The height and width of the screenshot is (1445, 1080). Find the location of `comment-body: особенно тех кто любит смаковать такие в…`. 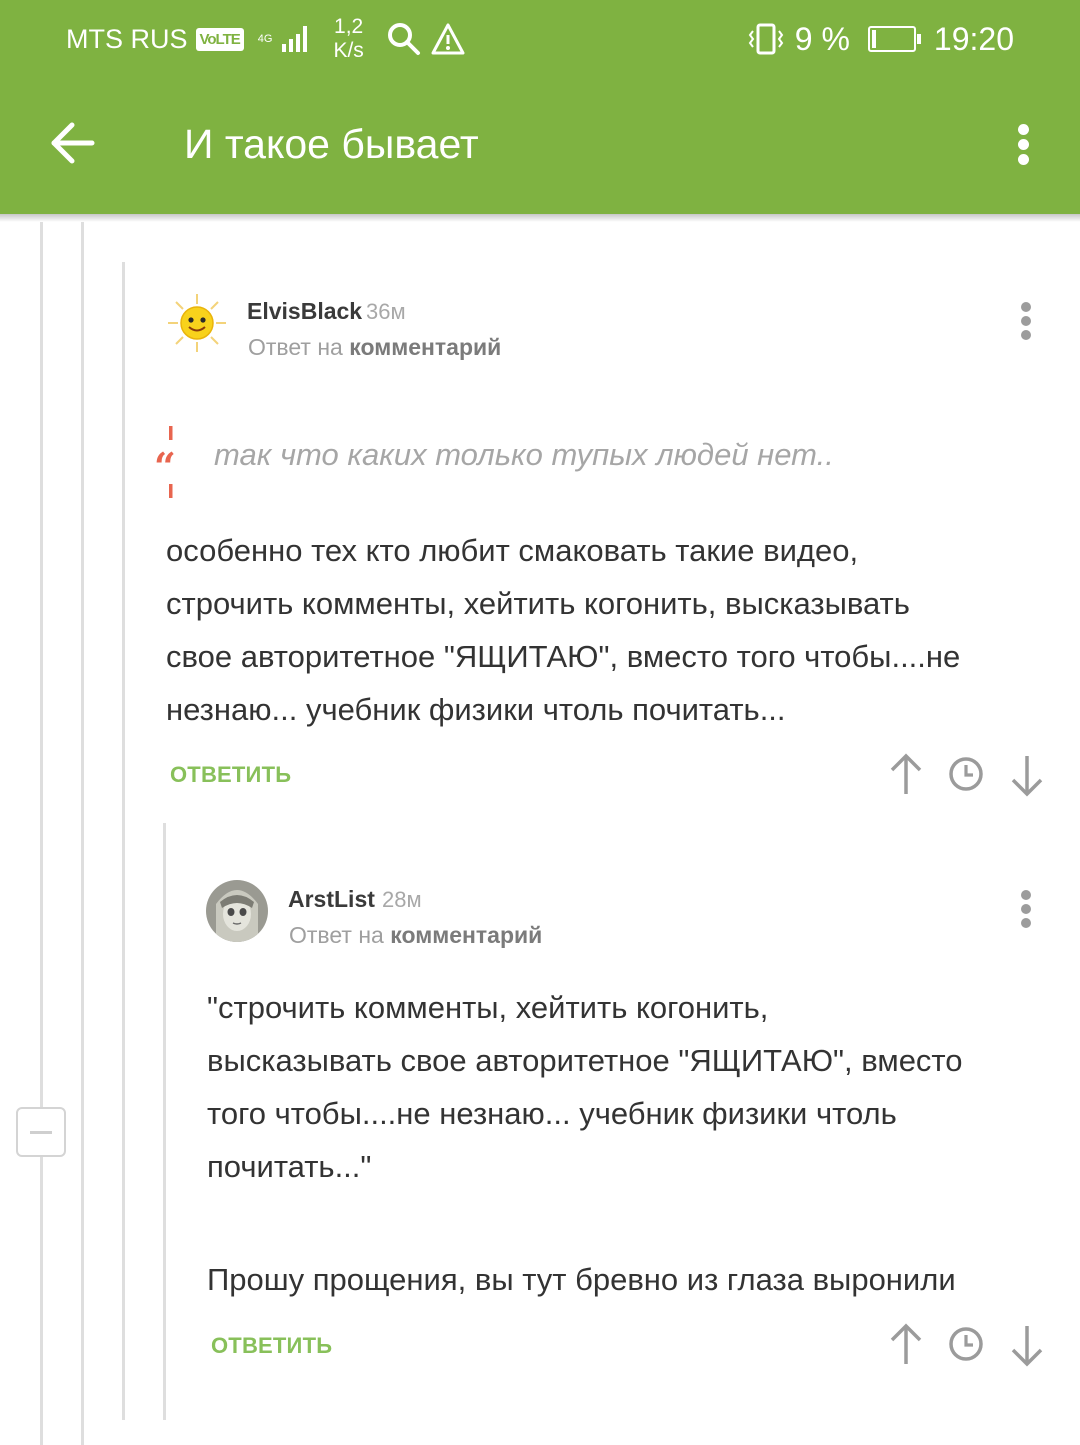

comment-body: особенно тех кто любит смаковать такие в… is located at coordinates (563, 630).